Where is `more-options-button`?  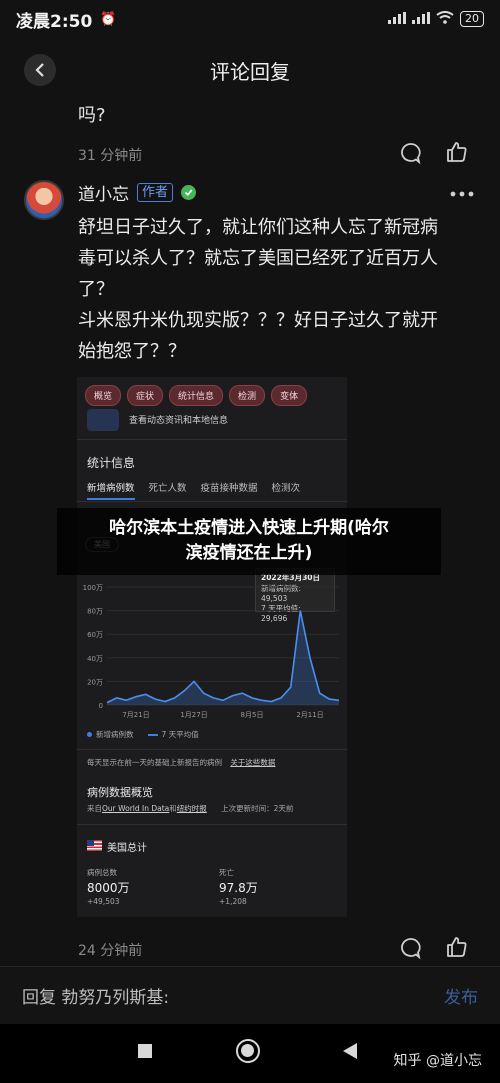
more-options-button is located at coordinates (462, 192).